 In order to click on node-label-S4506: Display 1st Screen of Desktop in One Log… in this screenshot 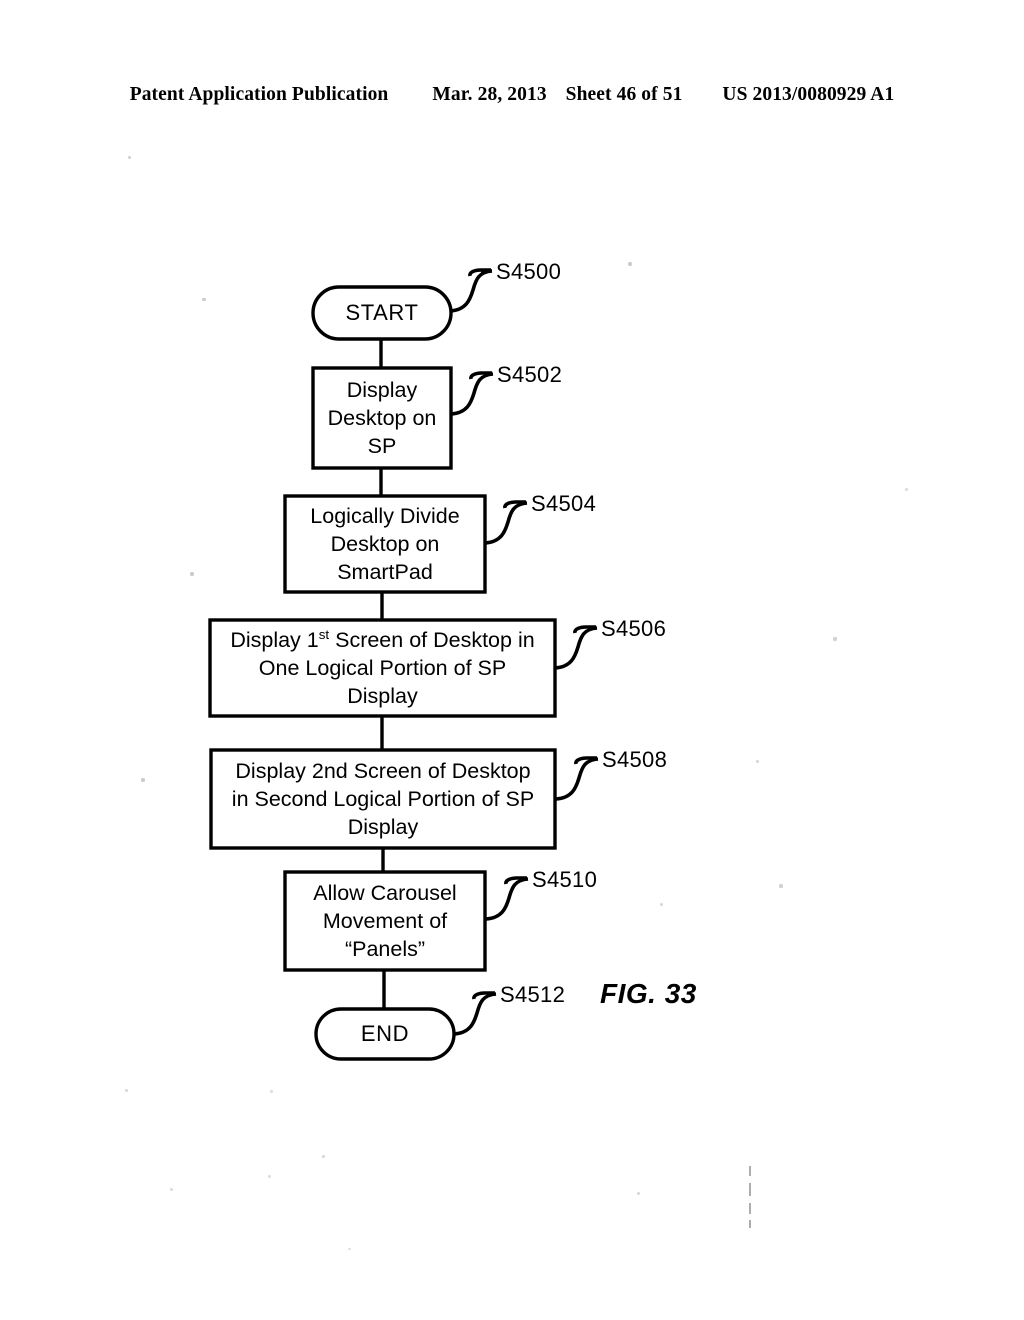, I will do `click(382, 668)`.